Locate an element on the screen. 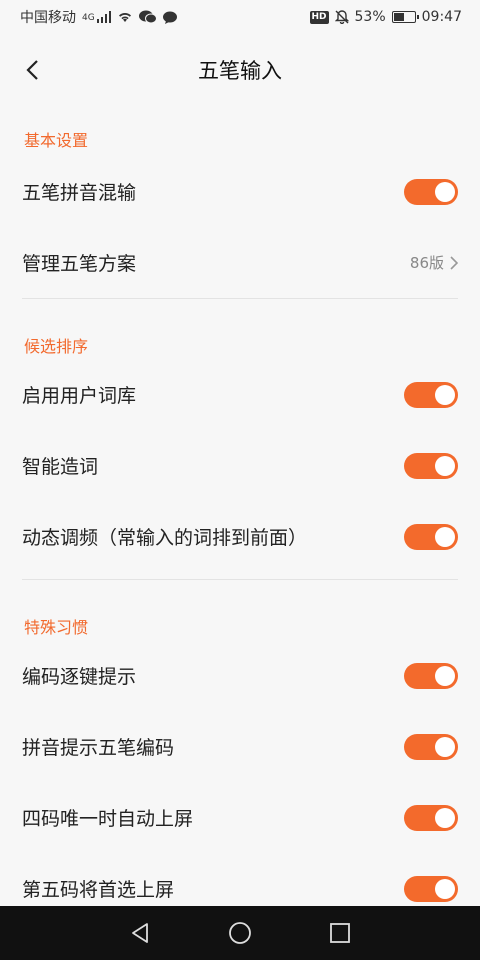 The width and height of the screenshot is (480, 960). battery-percent: 53% is located at coordinates (370, 17).